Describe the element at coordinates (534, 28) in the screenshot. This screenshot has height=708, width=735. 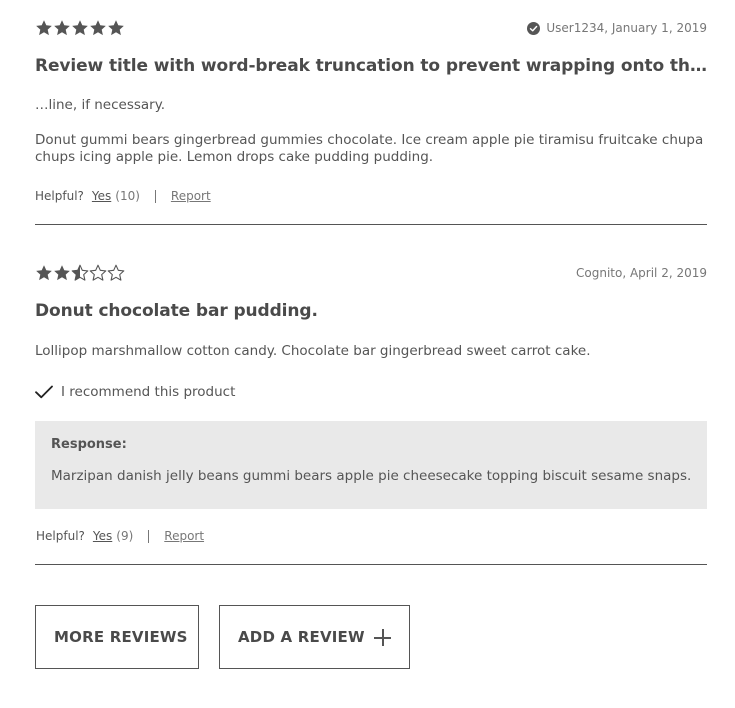
I see `check-circle-icon` at that location.